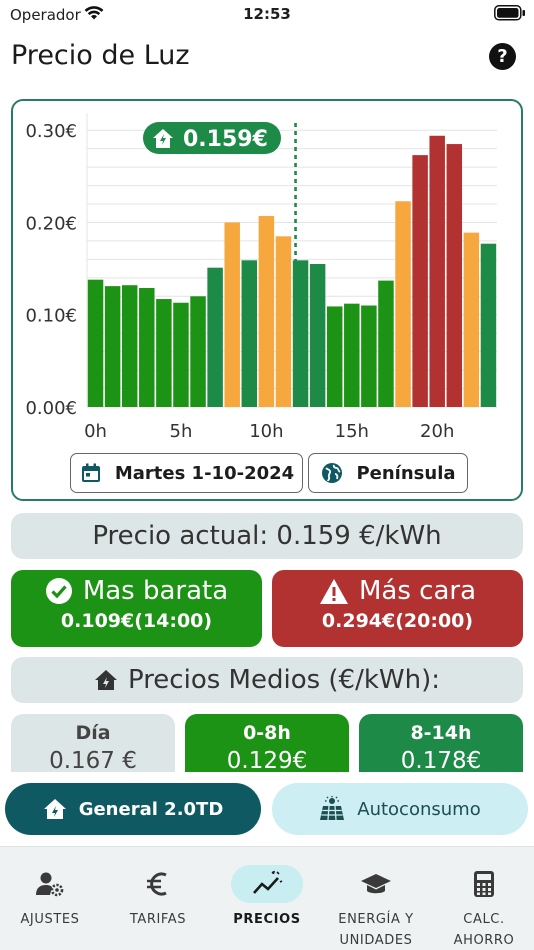 This screenshot has width=534, height=950. What do you see at coordinates (90, 472) in the screenshot?
I see `calendar-icon` at bounding box center [90, 472].